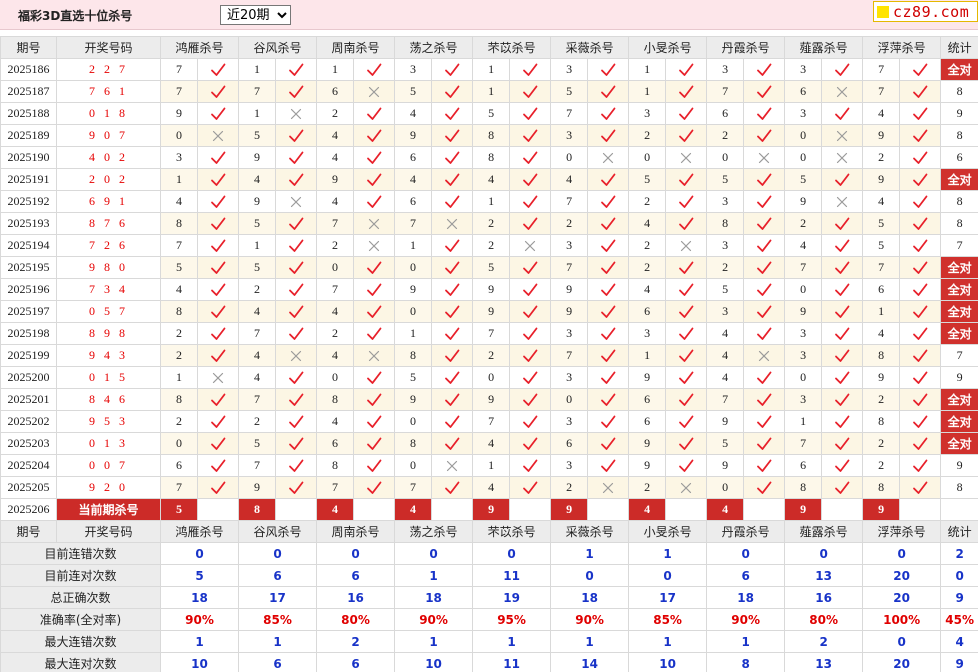 The image size is (978, 672). Describe the element at coordinates (108, 377) in the screenshot. I see `draw-numbers-cell: 0 1 5` at that location.